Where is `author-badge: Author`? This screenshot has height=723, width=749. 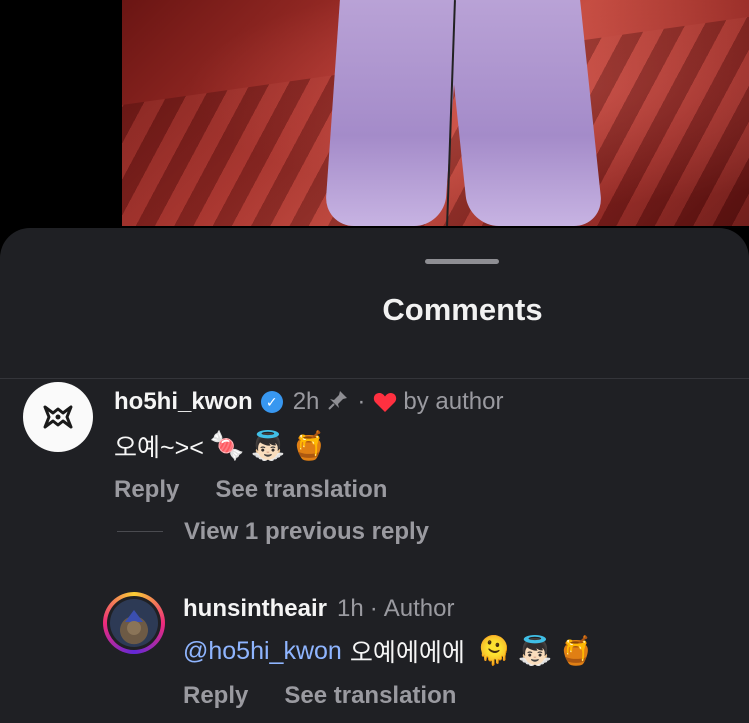 author-badge: Author is located at coordinates (419, 608).